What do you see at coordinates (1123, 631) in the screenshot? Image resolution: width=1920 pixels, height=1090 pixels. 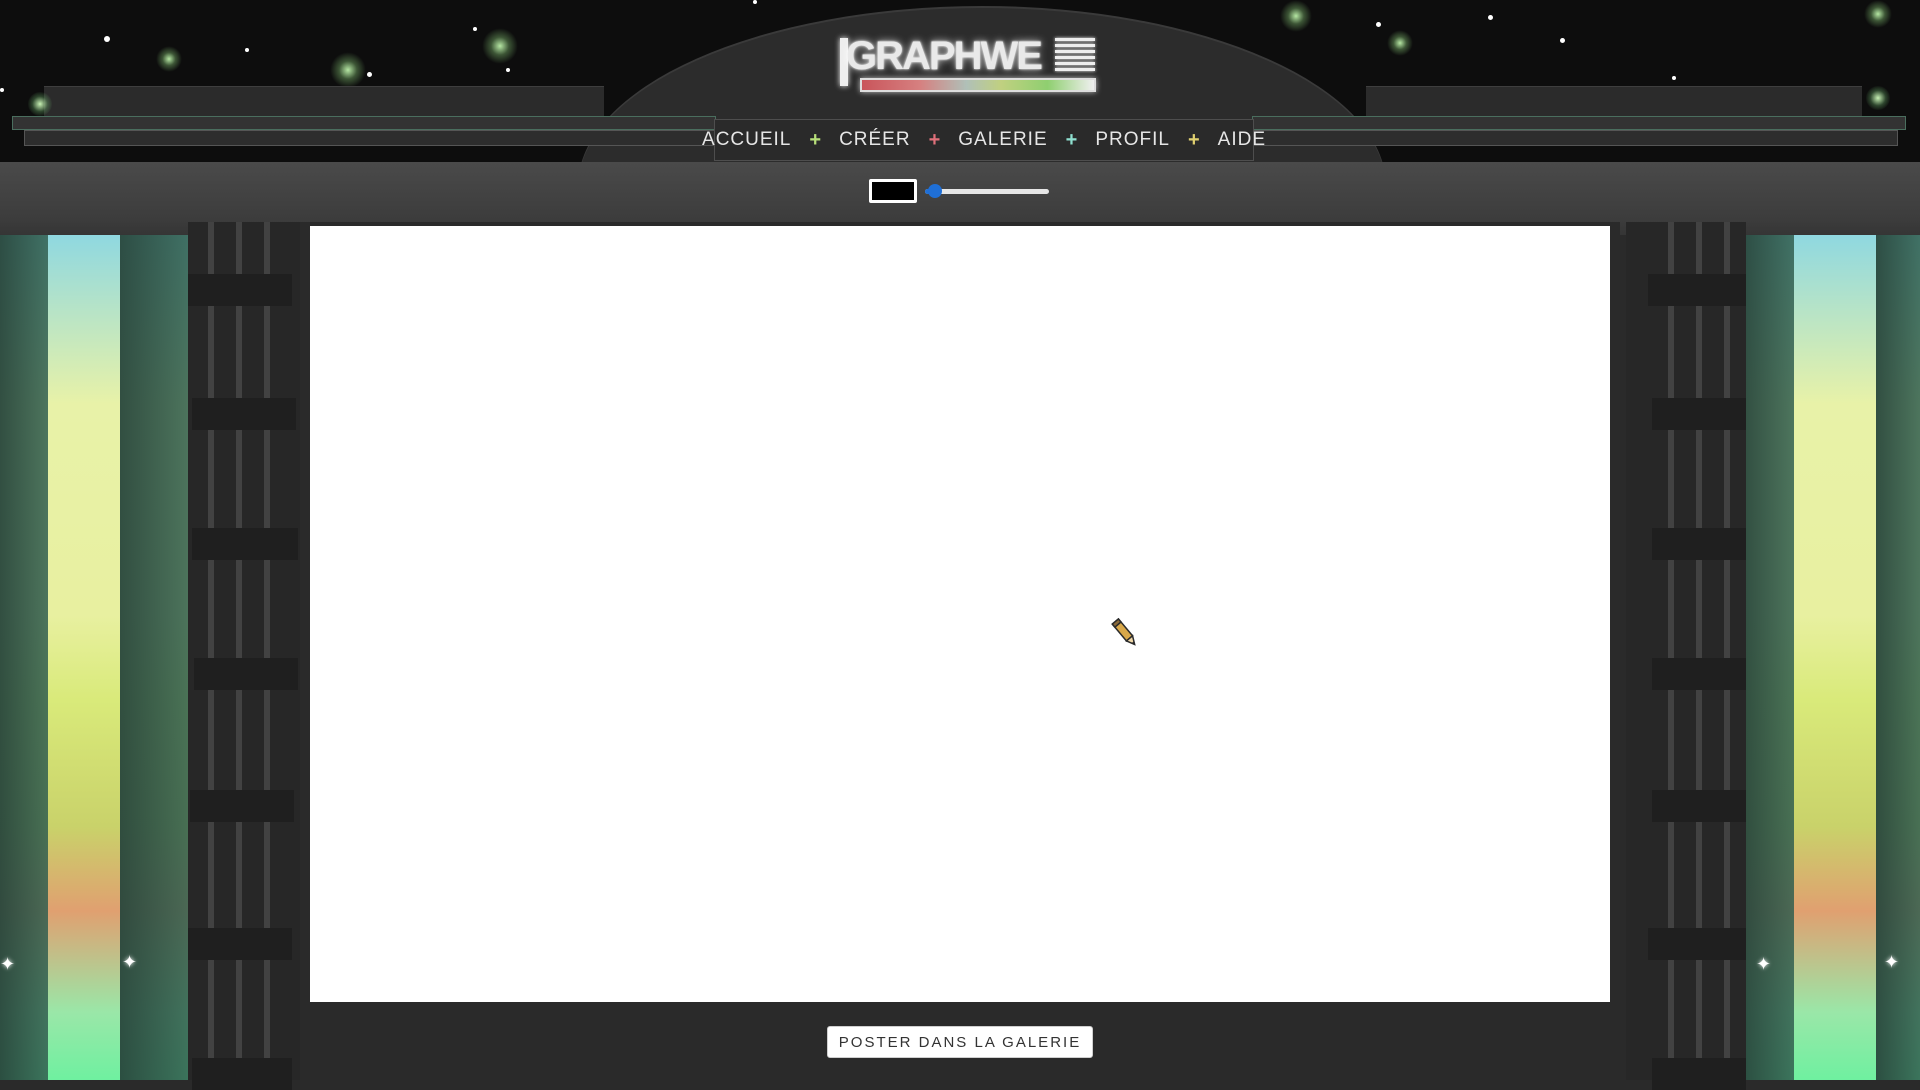 I see `pencil-cursor-icon` at bounding box center [1123, 631].